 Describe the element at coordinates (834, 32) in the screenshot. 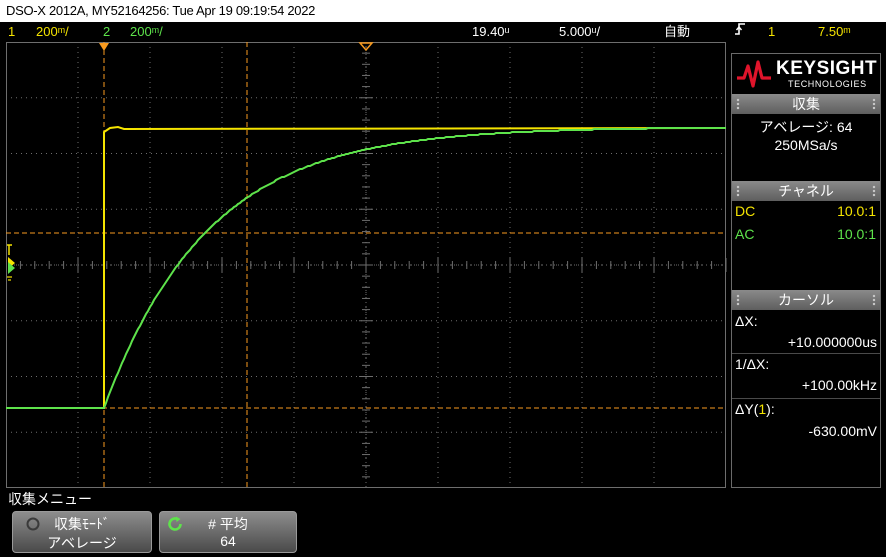

I see `trigger-level: 7.50ᵐ` at that location.